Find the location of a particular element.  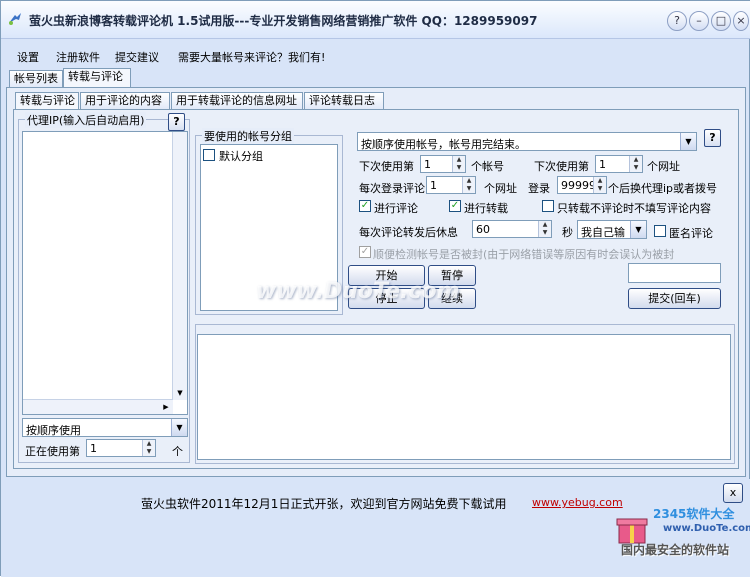

next-account-value: 1 is located at coordinates (427, 164).